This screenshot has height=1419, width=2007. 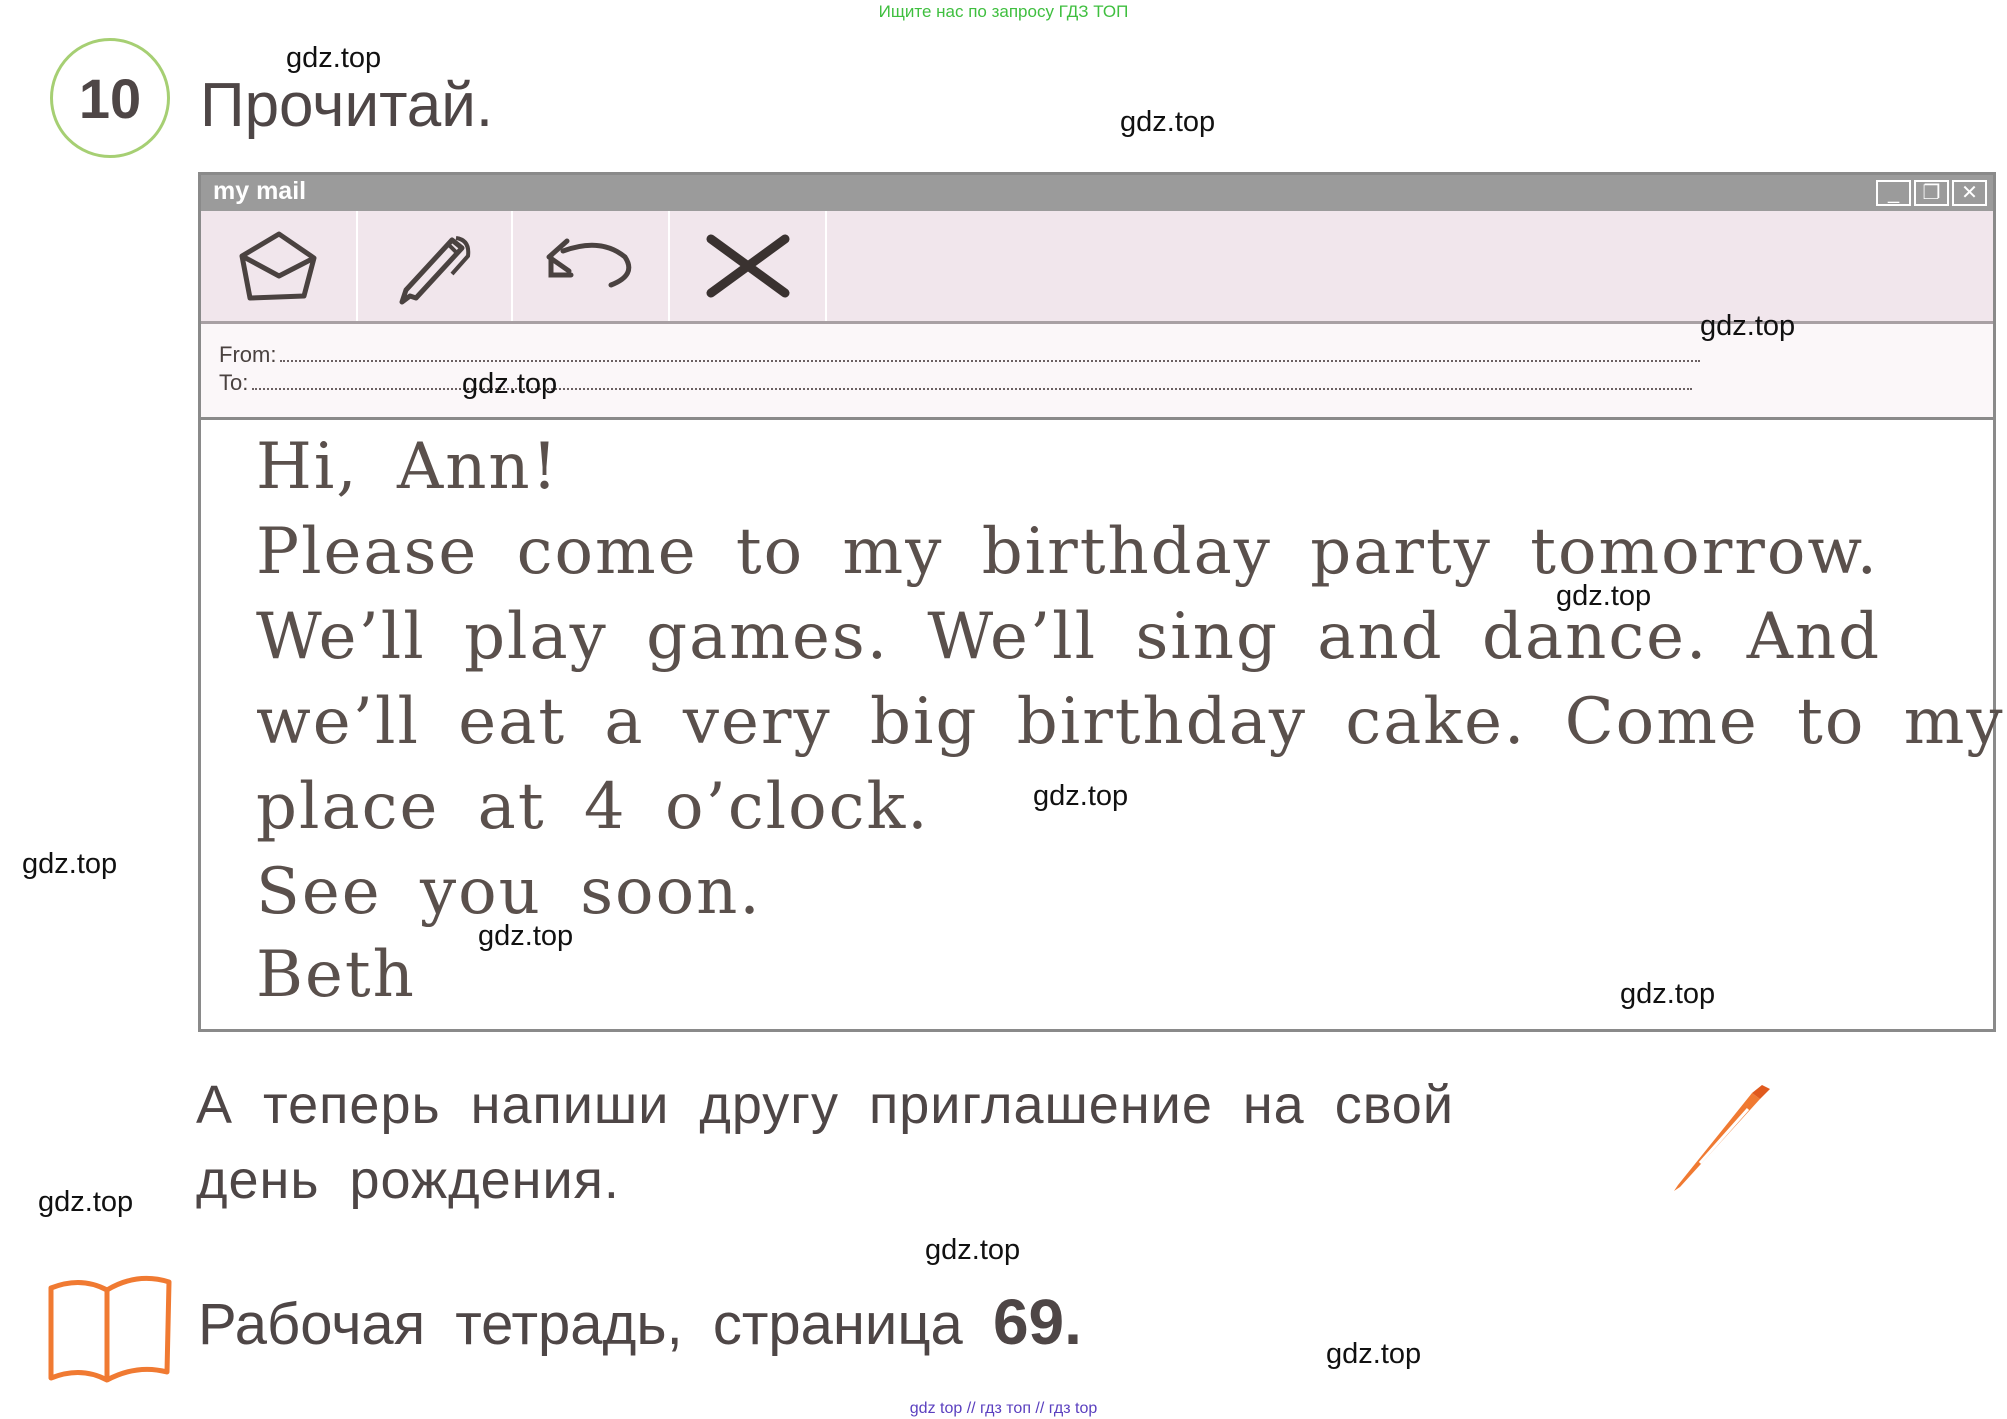 I want to click on workbook-icon, so click(x=110, y=1329).